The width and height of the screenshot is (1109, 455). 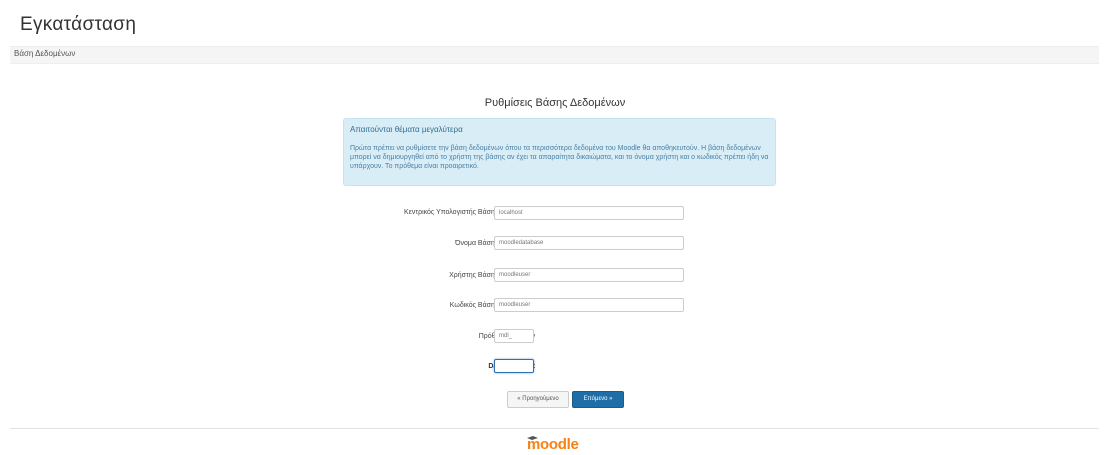 I want to click on db-name-row: Όνομα Βάσης Δεδομένων moodledatabase, so click(x=525, y=248).